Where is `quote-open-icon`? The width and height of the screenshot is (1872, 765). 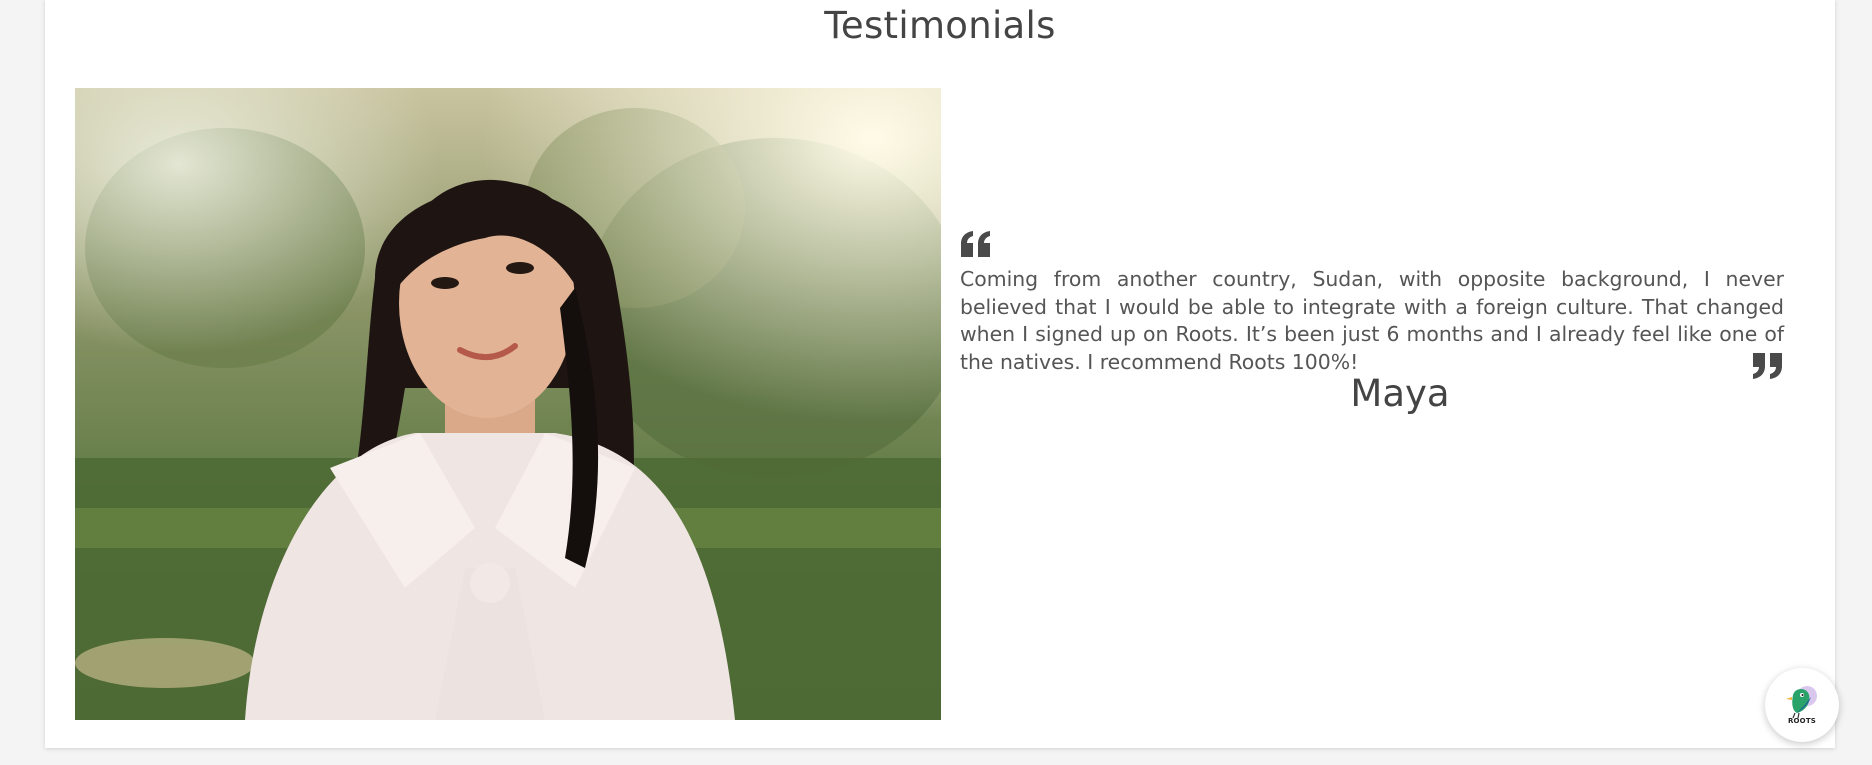
quote-open-icon is located at coordinates (975, 244).